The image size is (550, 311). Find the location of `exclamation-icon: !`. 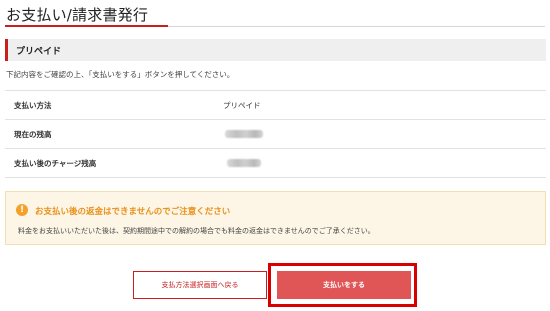

exclamation-icon: ! is located at coordinates (22, 210).